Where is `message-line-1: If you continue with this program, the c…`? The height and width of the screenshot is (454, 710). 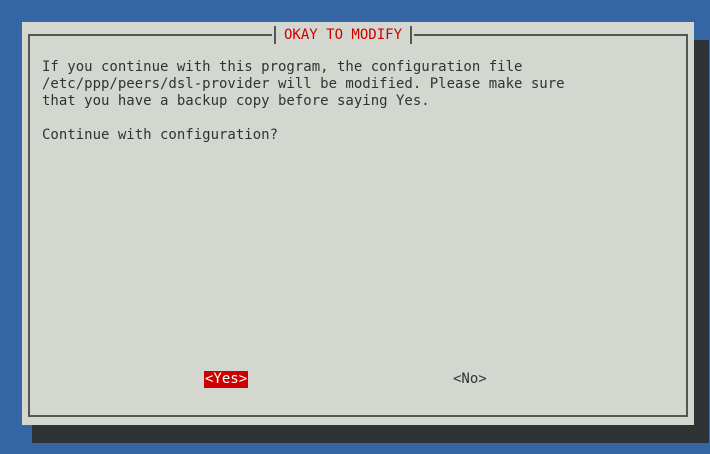
message-line-1: If you continue with this program, the c… is located at coordinates (282, 67).